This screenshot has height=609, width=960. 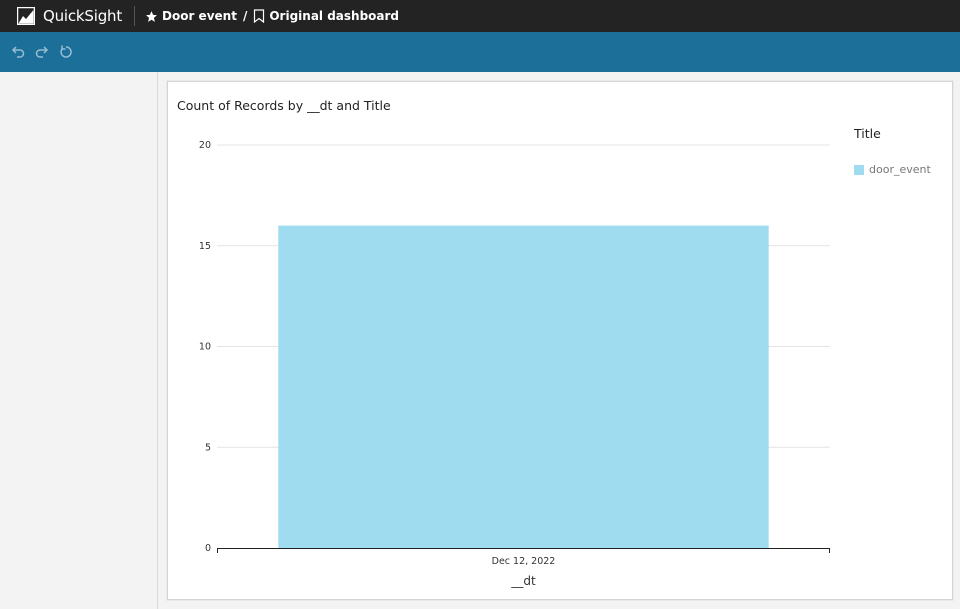 What do you see at coordinates (480, 52) in the screenshot?
I see `toolbar` at bounding box center [480, 52].